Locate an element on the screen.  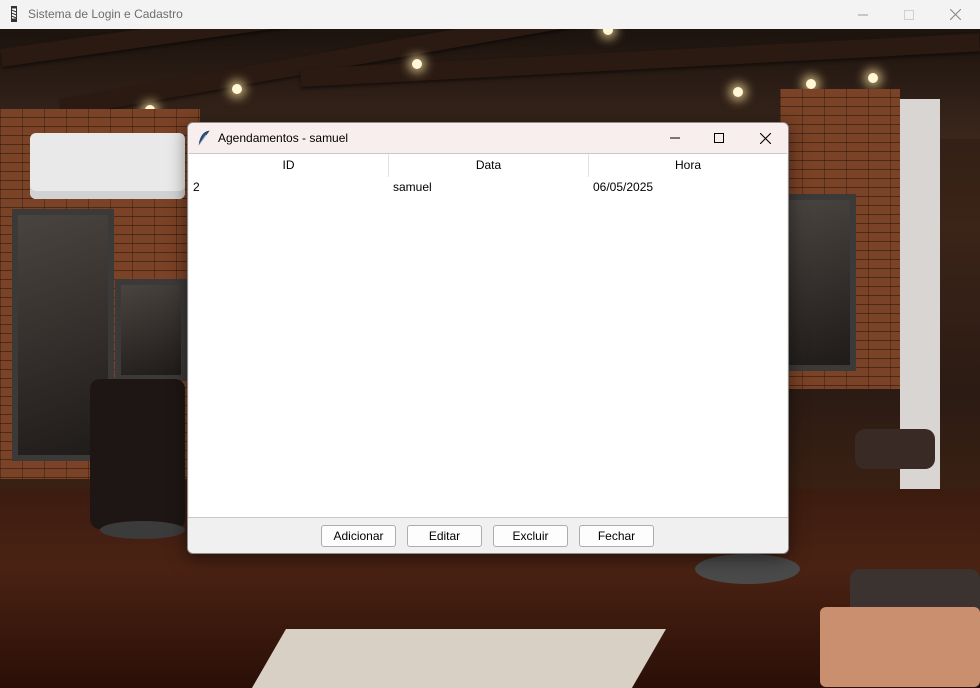
delete-button: Excluir is located at coordinates (530, 536).